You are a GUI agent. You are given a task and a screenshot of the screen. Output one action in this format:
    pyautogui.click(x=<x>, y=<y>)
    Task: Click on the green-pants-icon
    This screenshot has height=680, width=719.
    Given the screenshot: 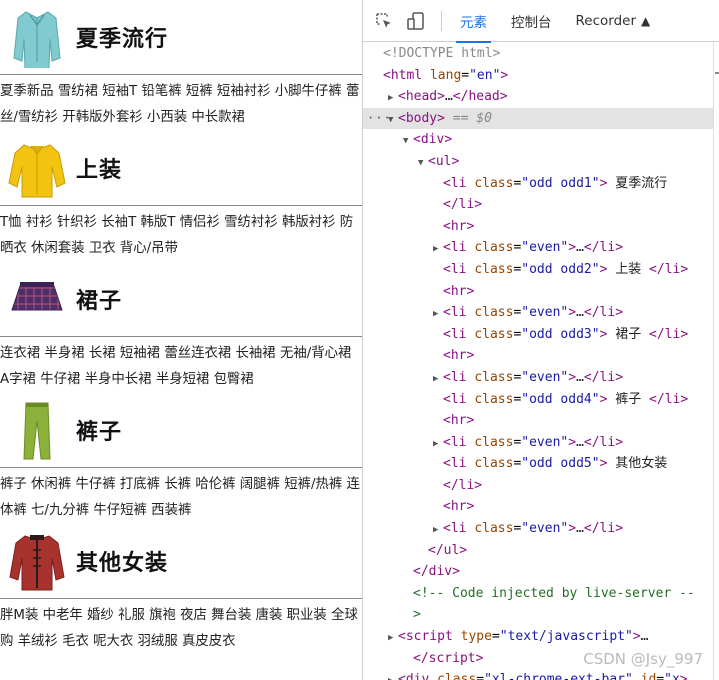 What is the action you would take?
    pyautogui.click(x=37, y=430)
    